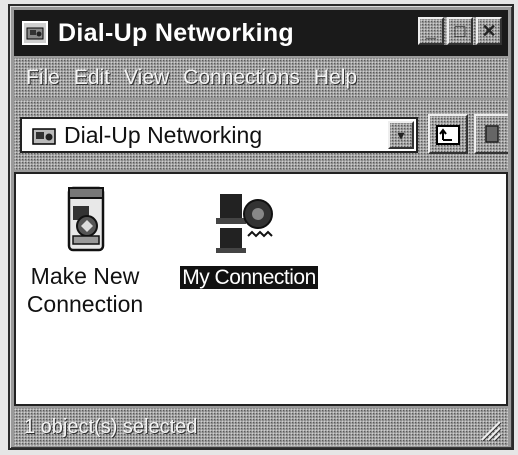 The height and width of the screenshot is (455, 518). I want to click on minimize-icon: _, so click(430, 30).